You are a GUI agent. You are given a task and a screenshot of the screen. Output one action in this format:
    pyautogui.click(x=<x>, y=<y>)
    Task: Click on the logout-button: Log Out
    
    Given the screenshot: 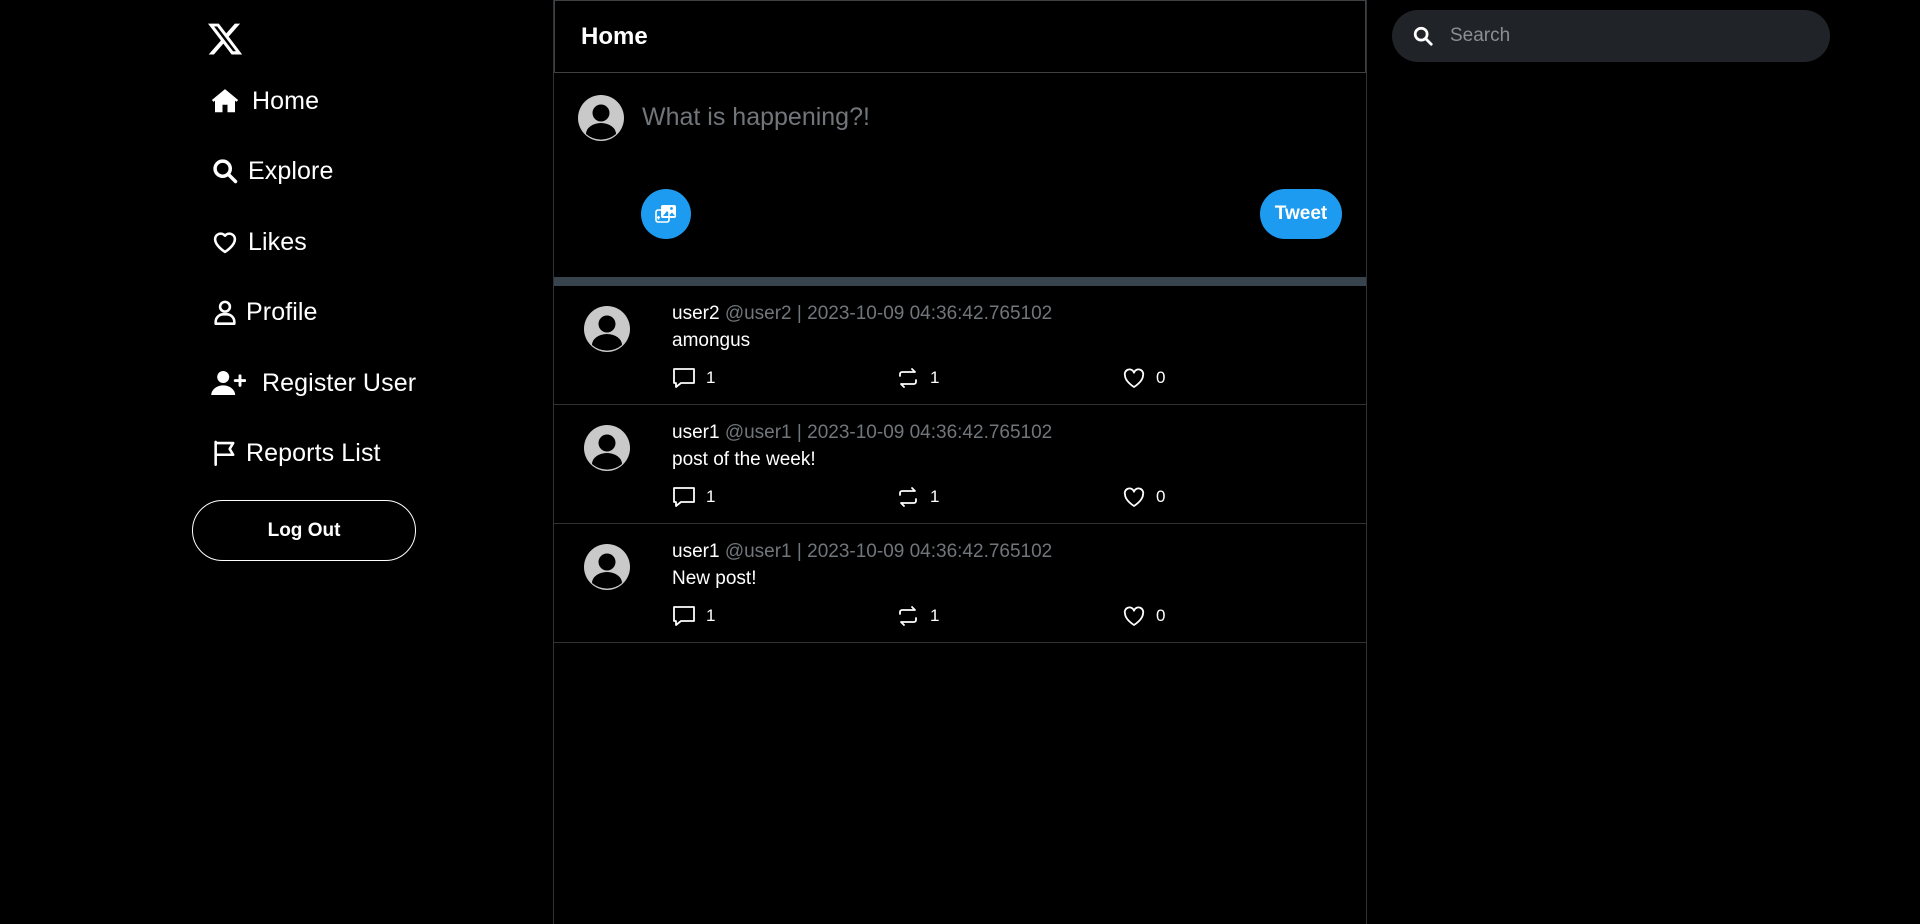 What is the action you would take?
    pyautogui.click(x=304, y=530)
    